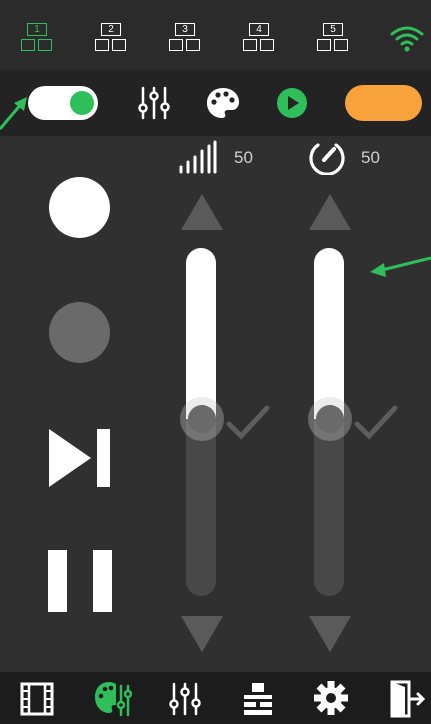  What do you see at coordinates (331, 698) in the screenshot?
I see `gear-icon` at bounding box center [331, 698].